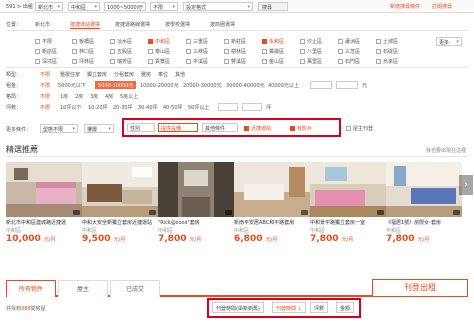 Image resolution: width=474 pixels, height=324 pixels. I want to click on district-option: 五股區, so click(121, 51).